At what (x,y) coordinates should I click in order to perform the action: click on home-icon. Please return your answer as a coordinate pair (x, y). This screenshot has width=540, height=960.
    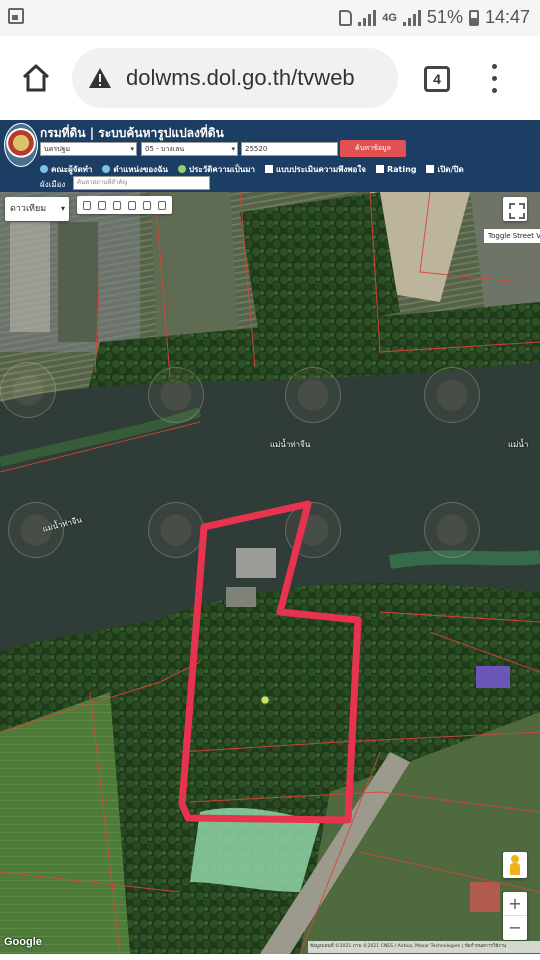
    Looking at the image, I should click on (36, 78).